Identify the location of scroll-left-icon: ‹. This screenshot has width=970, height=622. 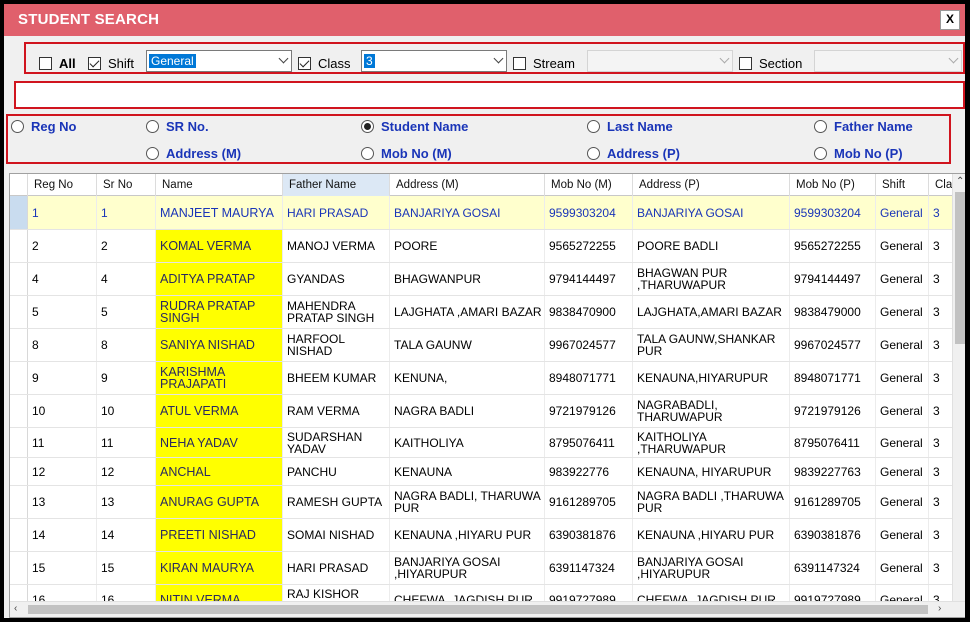
(15, 609).